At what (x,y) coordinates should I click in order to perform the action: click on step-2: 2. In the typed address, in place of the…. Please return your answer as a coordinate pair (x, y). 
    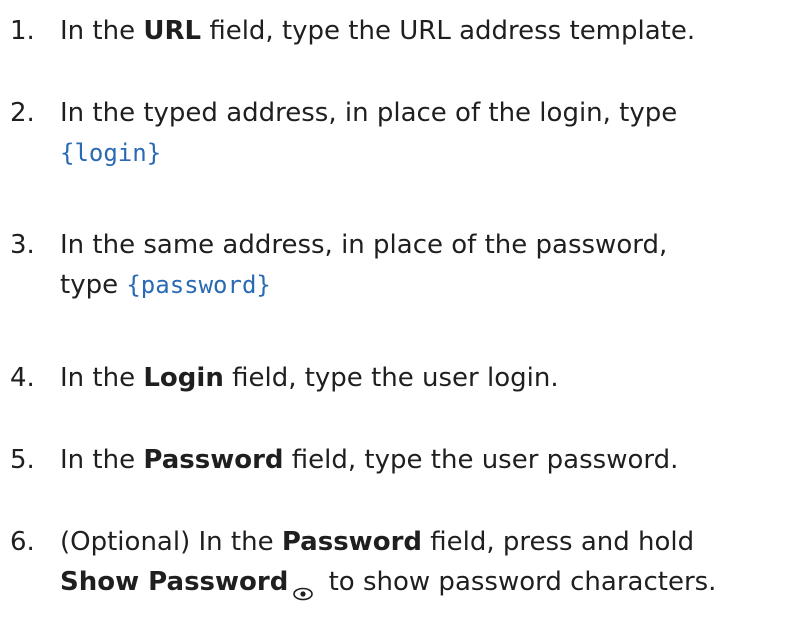
    Looking at the image, I should click on (406, 135).